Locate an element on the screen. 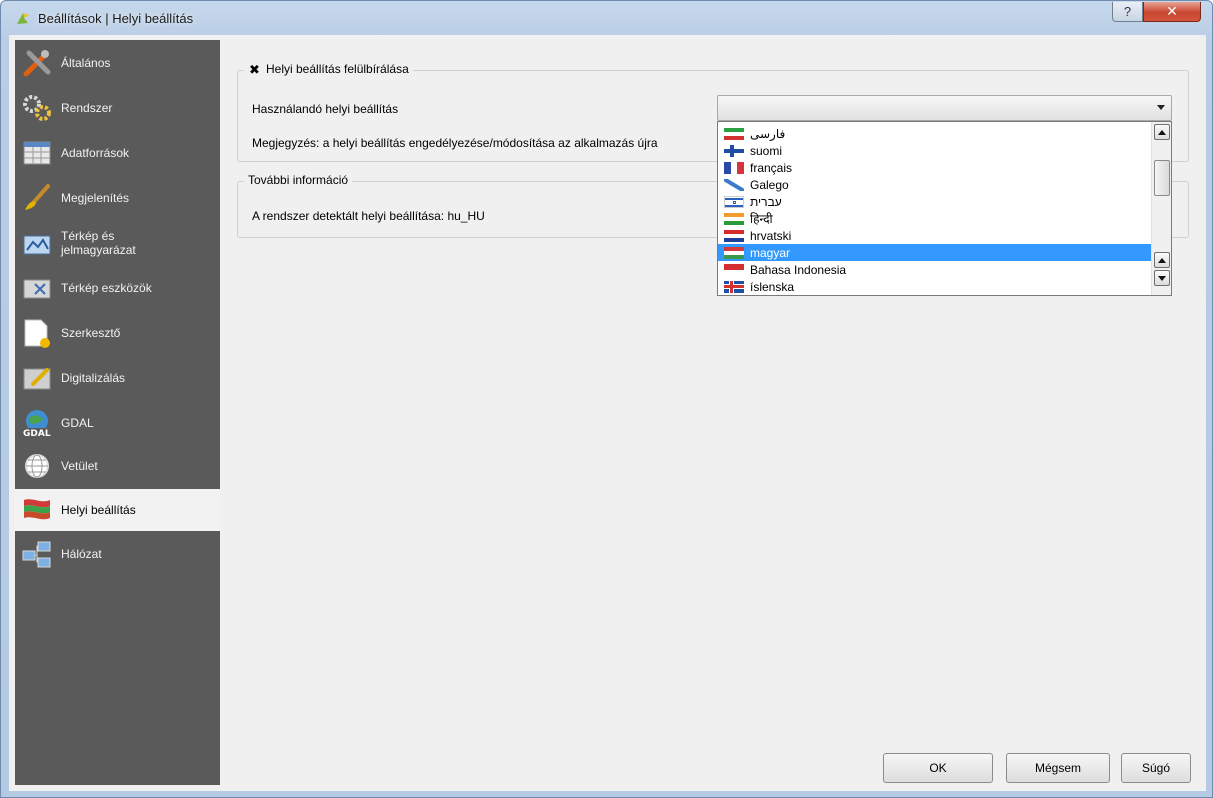  scroll-down-button is located at coordinates (1162, 278).